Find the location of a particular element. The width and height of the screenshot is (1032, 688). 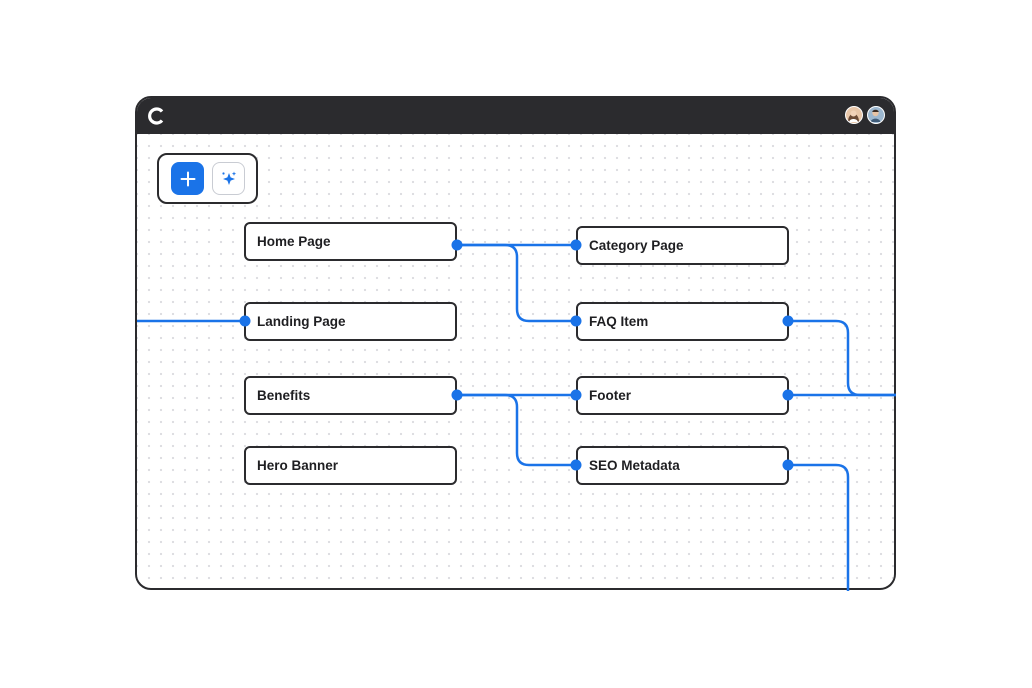

port-faq-item-out is located at coordinates (788, 321).